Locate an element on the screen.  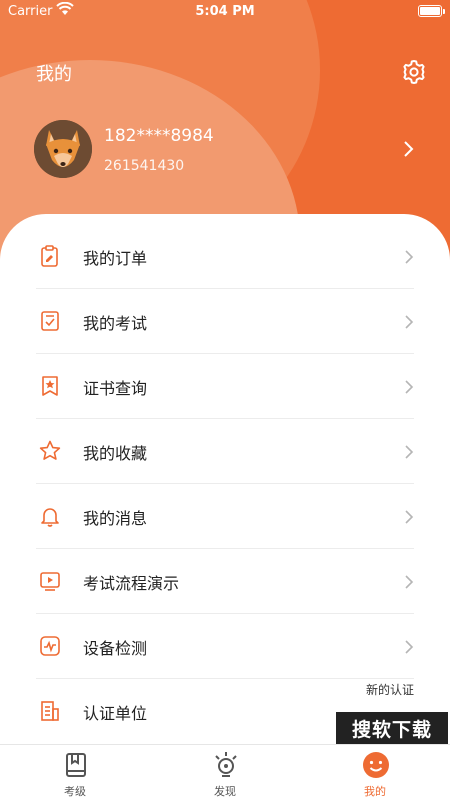
video-icon is located at coordinates (50, 581).